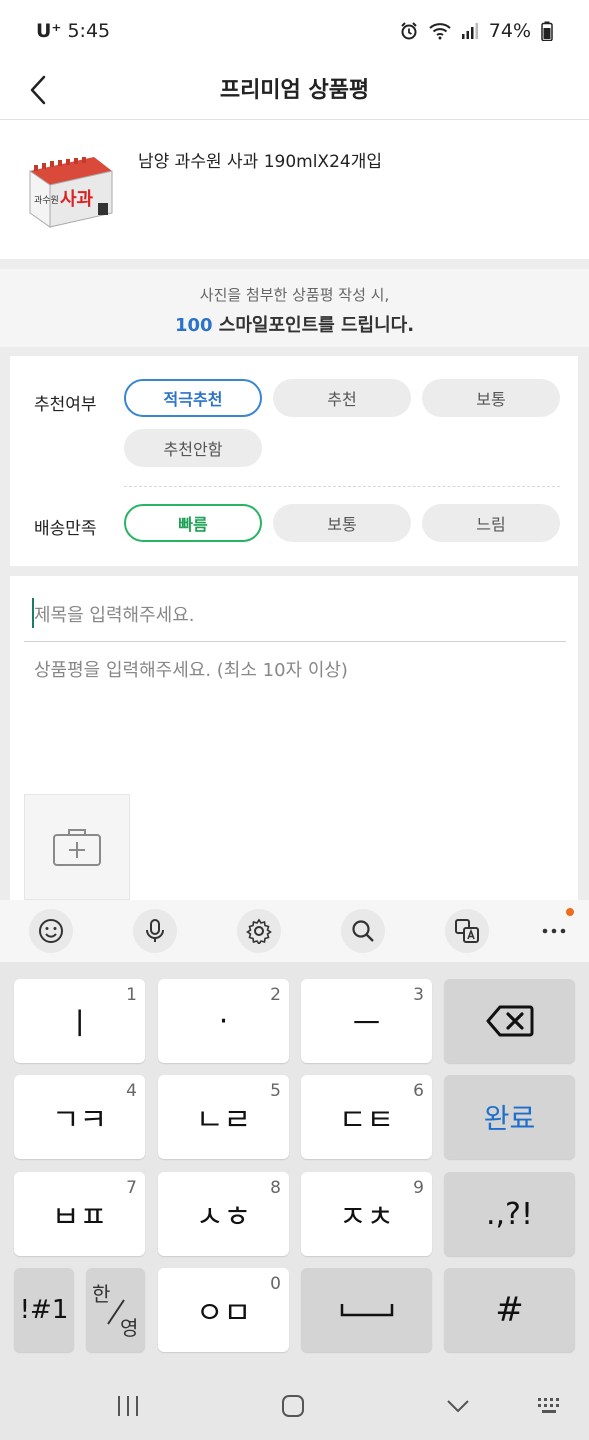 Image resolution: width=589 pixels, height=1440 pixels. I want to click on home-icon, so click(293, 1406).